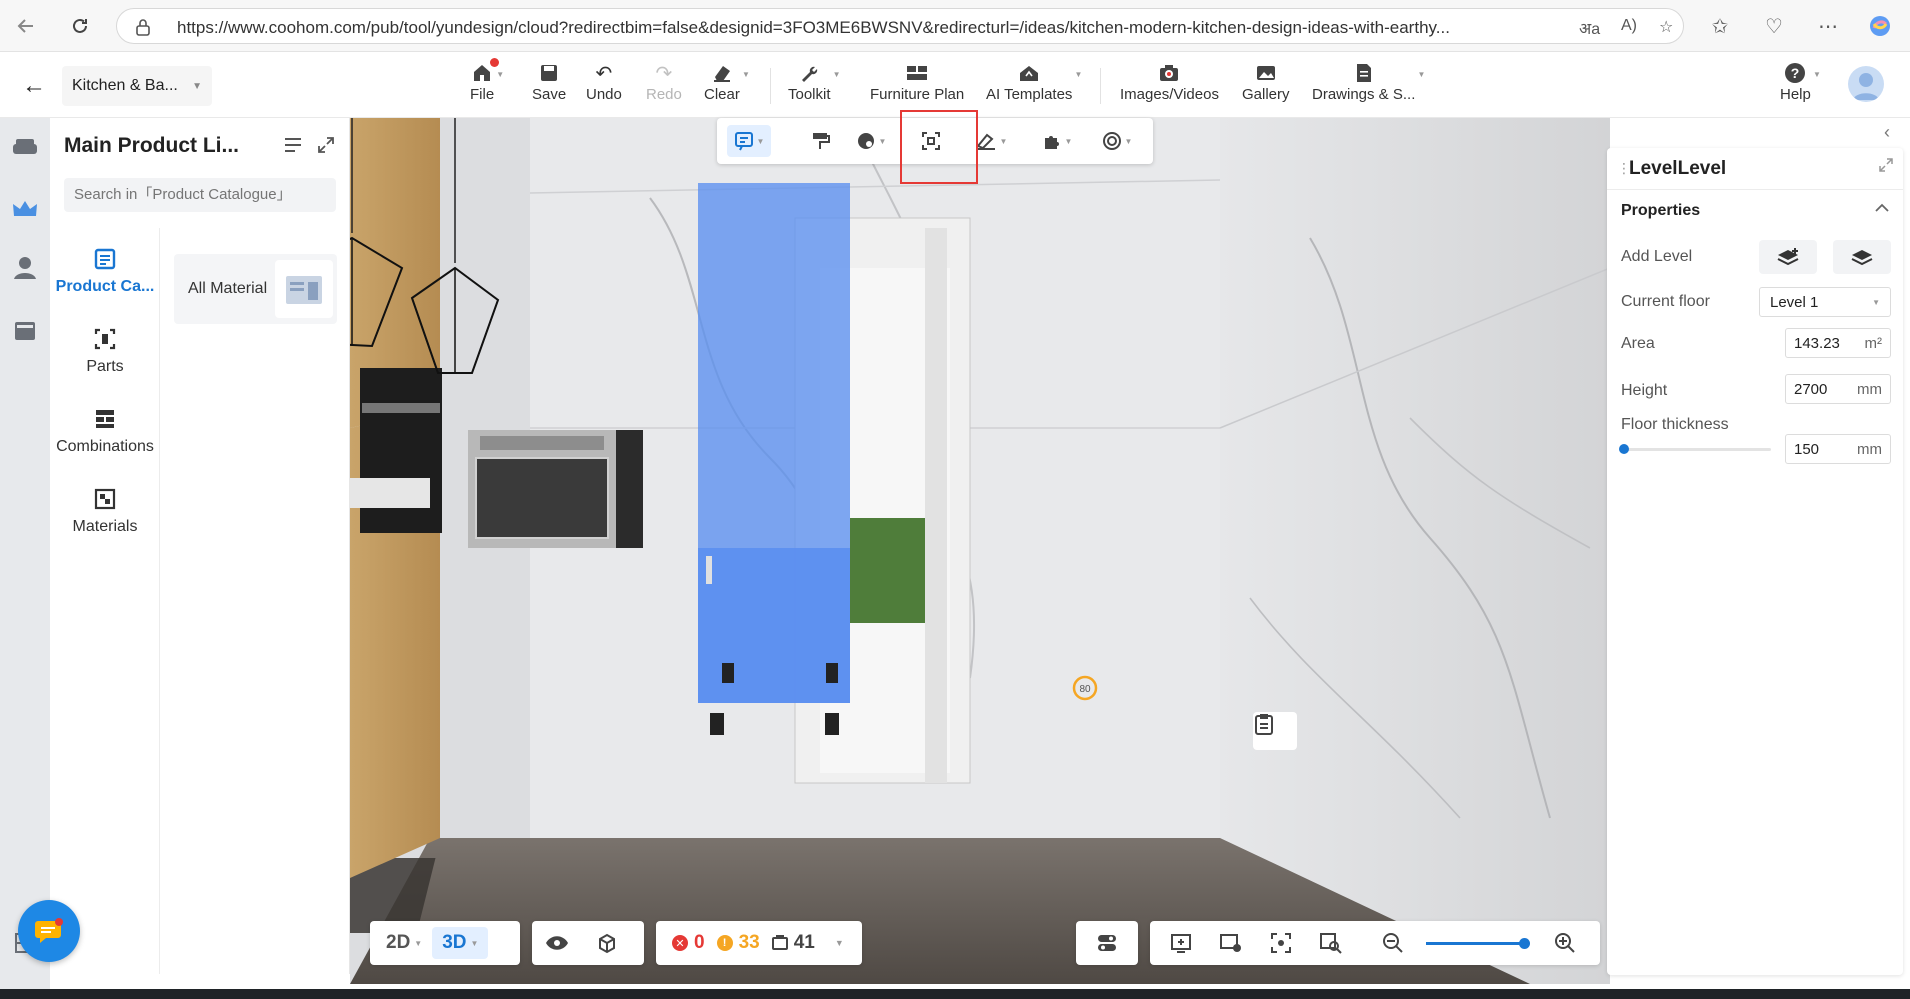 This screenshot has width=1910, height=999. What do you see at coordinates (1393, 943) in the screenshot?
I see `zoom-out-icon` at bounding box center [1393, 943].